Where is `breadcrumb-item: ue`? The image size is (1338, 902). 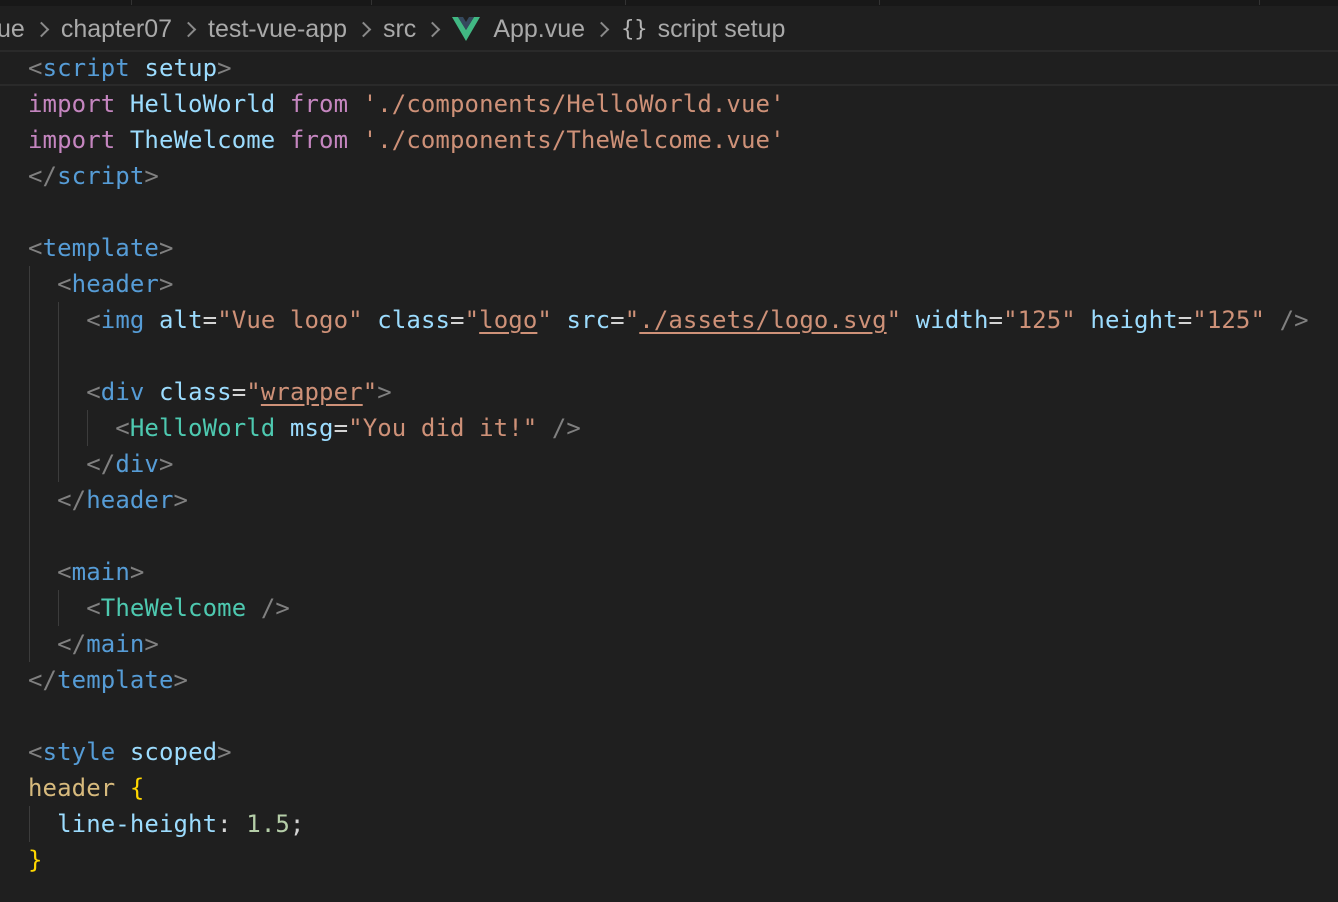 breadcrumb-item: ue is located at coordinates (12, 29).